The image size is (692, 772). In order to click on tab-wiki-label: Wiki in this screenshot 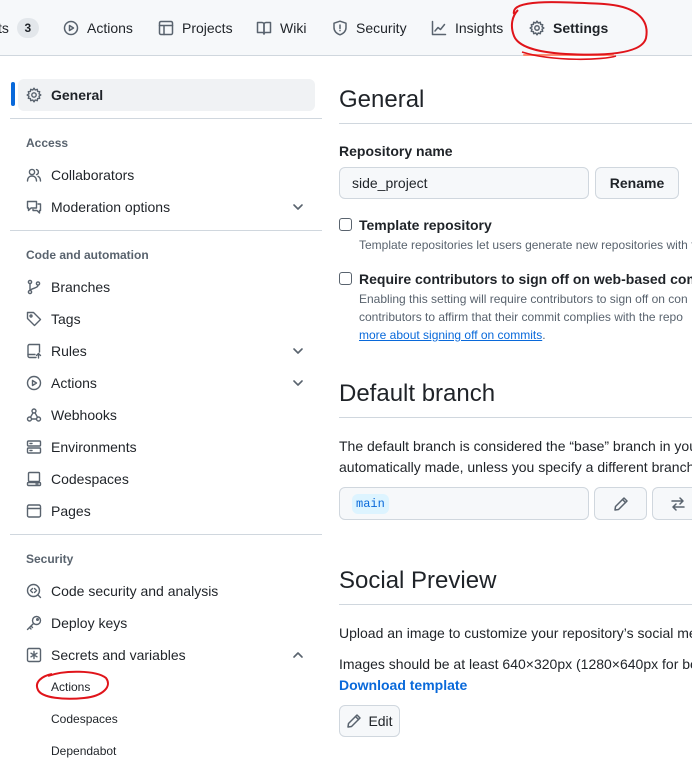, I will do `click(293, 28)`.